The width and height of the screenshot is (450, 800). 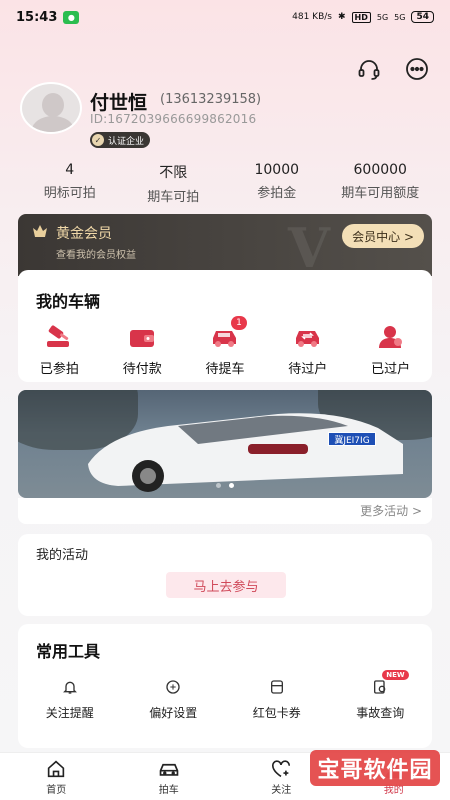 What do you see at coordinates (40, 231) in the screenshot?
I see `crown-icon` at bounding box center [40, 231].